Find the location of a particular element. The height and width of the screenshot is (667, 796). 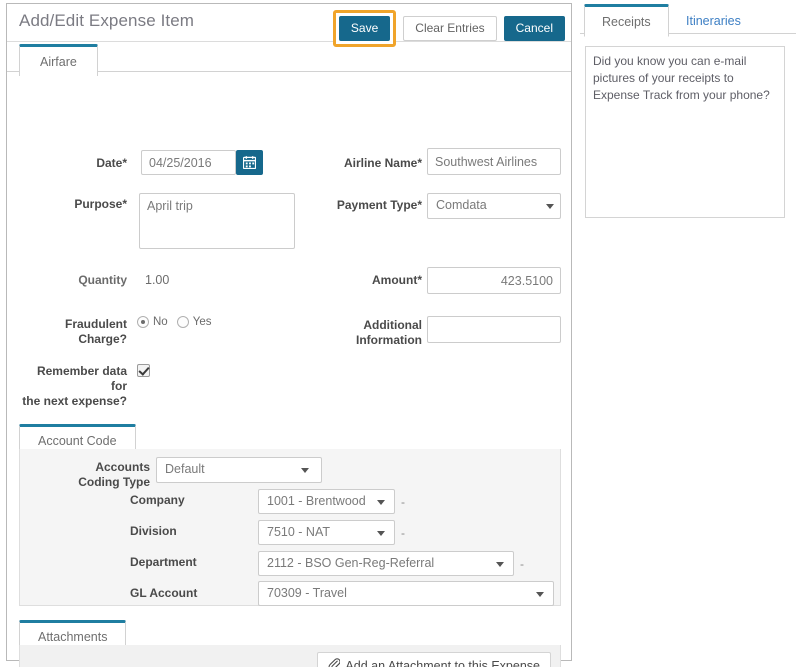

fraudulent-radio-no: No is located at coordinates (152, 322).